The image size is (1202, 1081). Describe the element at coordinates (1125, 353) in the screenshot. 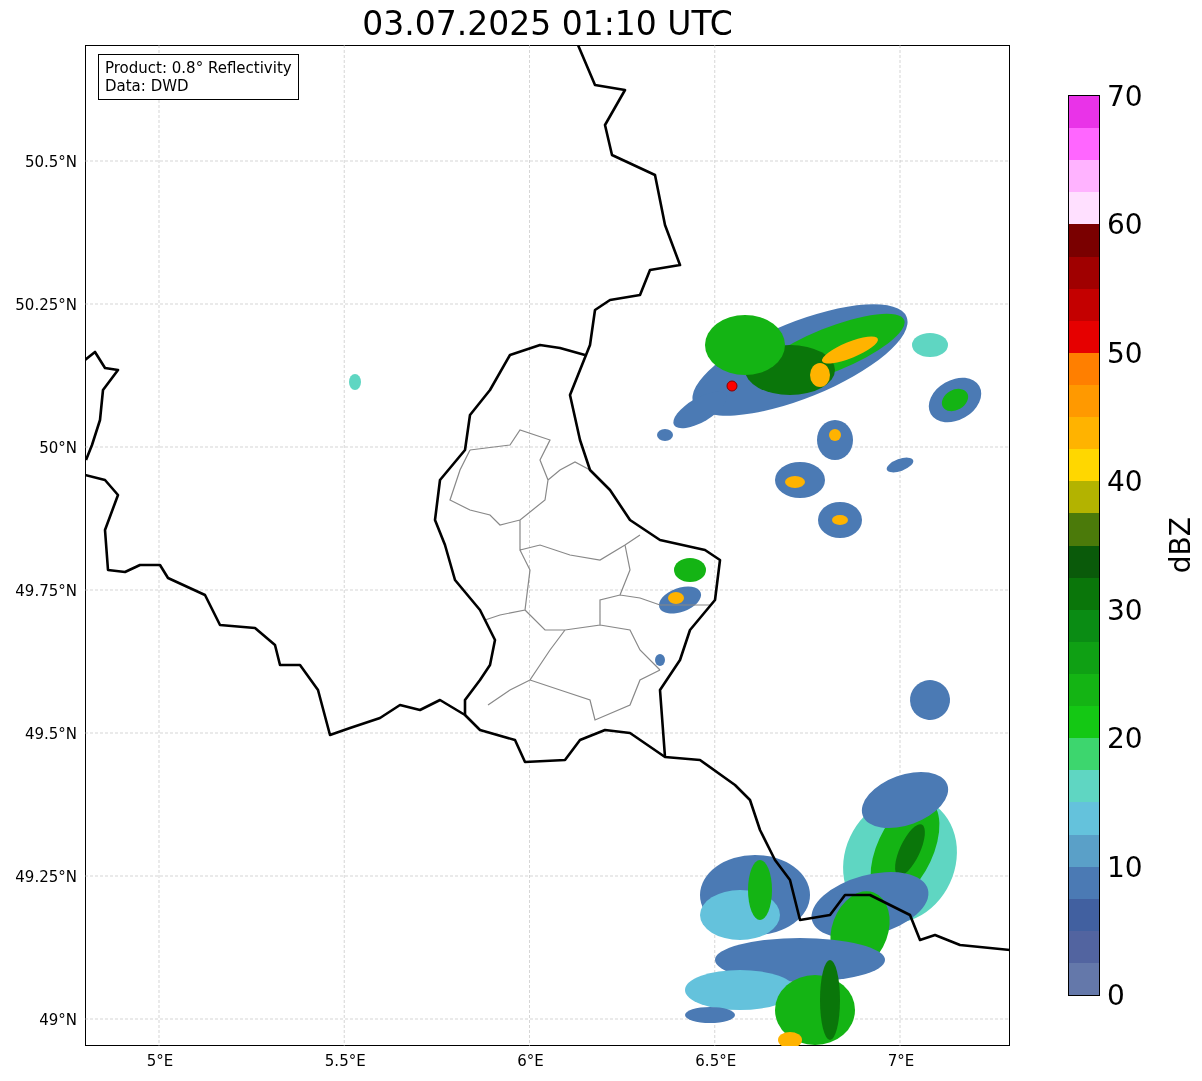

I see `colorbar-tick-label: 50` at that location.